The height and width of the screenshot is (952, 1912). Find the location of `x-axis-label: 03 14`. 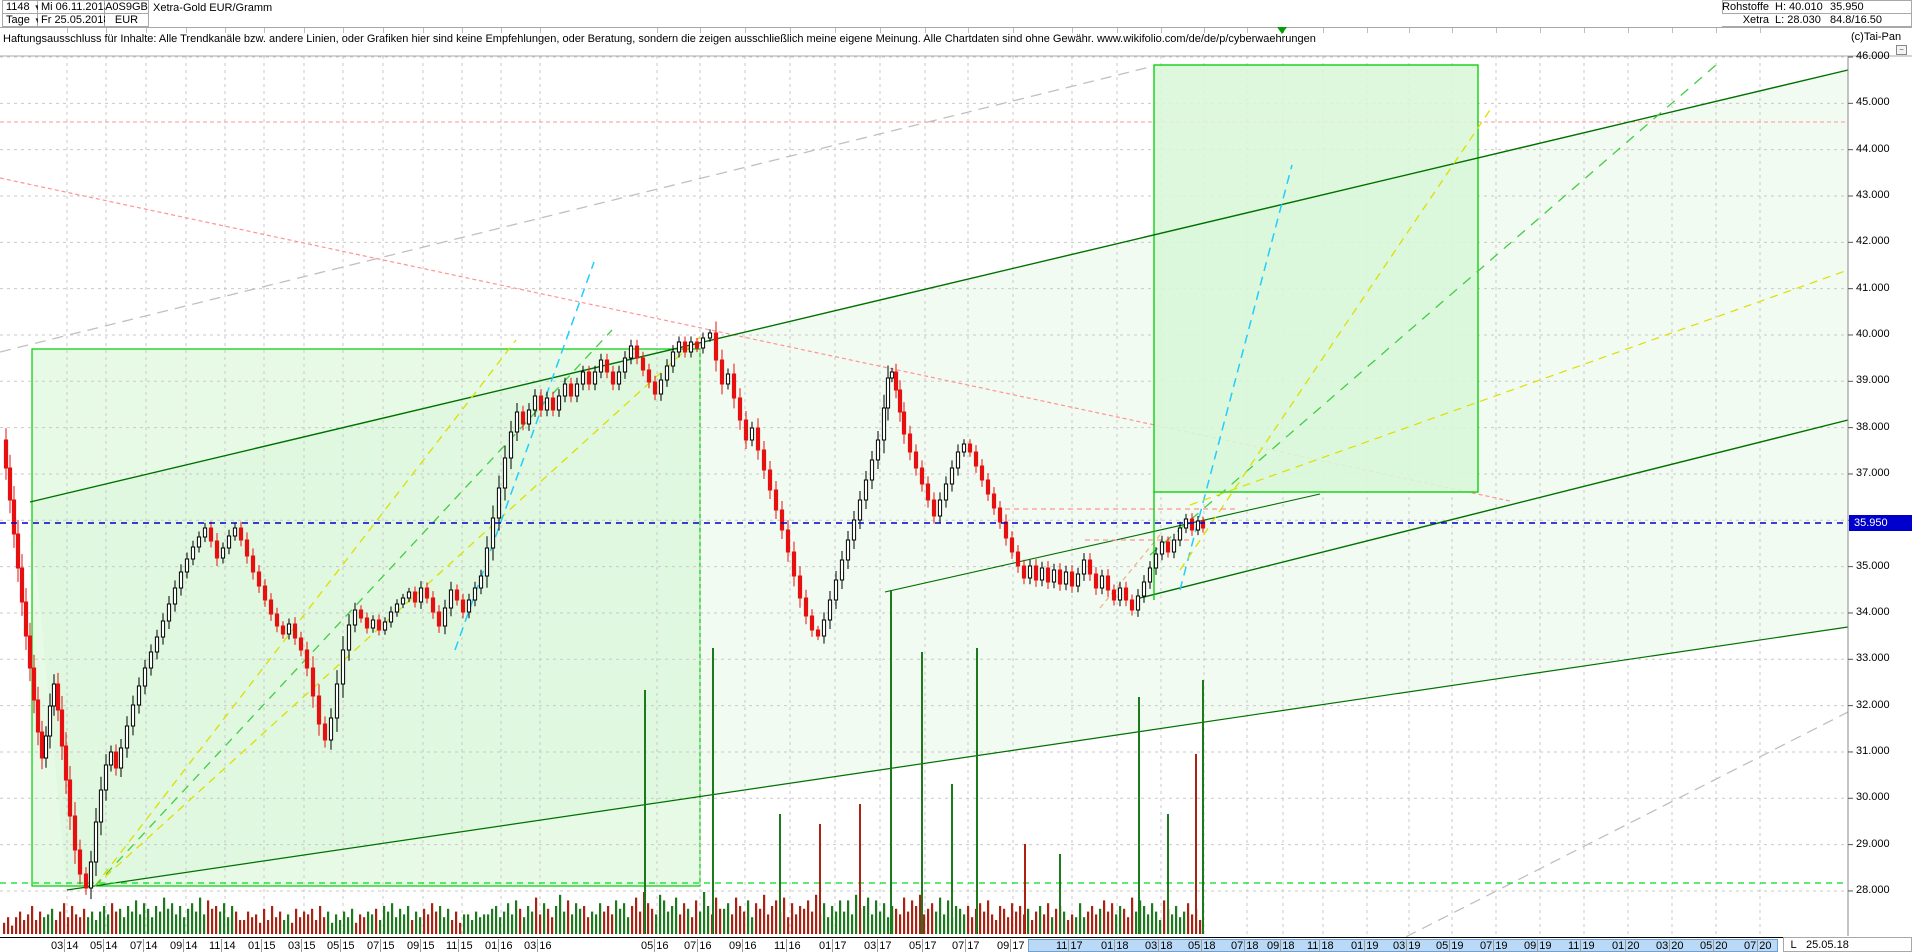

x-axis-label: 03 14 is located at coordinates (65, 945).